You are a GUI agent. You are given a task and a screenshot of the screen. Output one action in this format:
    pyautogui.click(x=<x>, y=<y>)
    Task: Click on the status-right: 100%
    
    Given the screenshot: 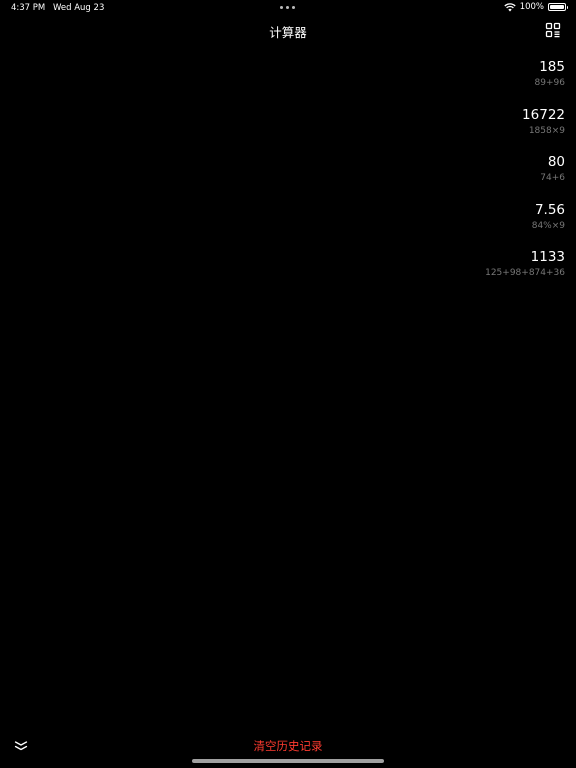 What is the action you would take?
    pyautogui.click(x=536, y=7)
    